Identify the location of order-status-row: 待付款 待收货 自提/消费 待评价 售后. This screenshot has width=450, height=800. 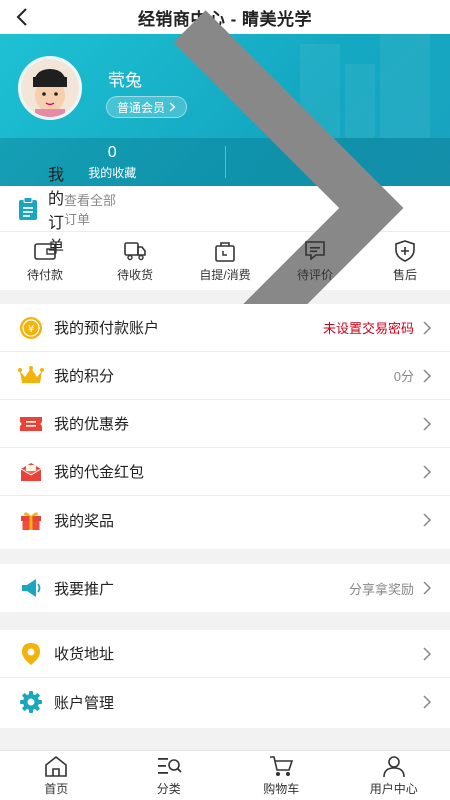
(225, 261).